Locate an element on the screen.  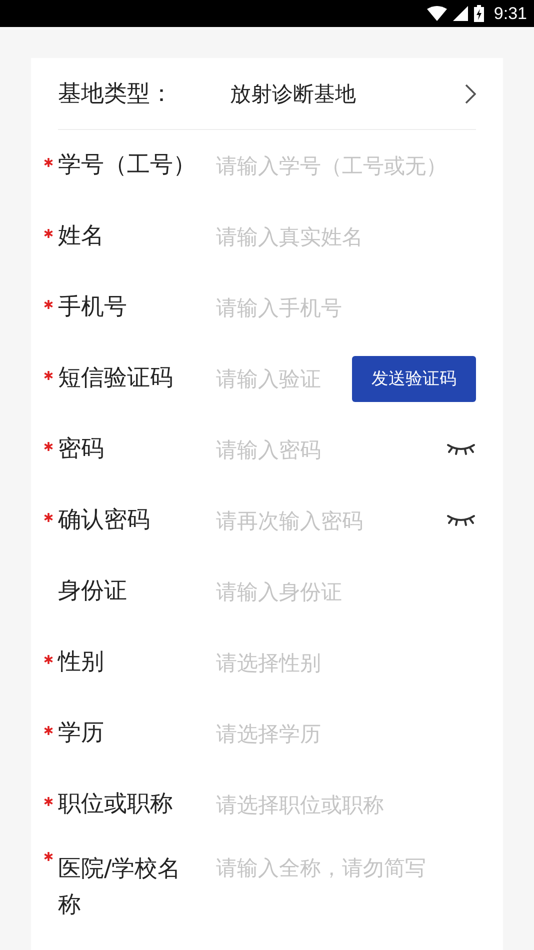
input-field: 请输入全称，请勿简写 is located at coordinates (346, 868).